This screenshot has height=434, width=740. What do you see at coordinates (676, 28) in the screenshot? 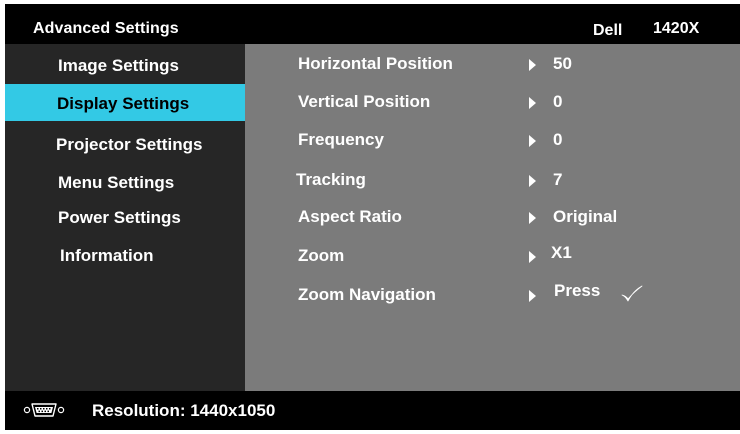
I see `model-name: 1420X` at bounding box center [676, 28].